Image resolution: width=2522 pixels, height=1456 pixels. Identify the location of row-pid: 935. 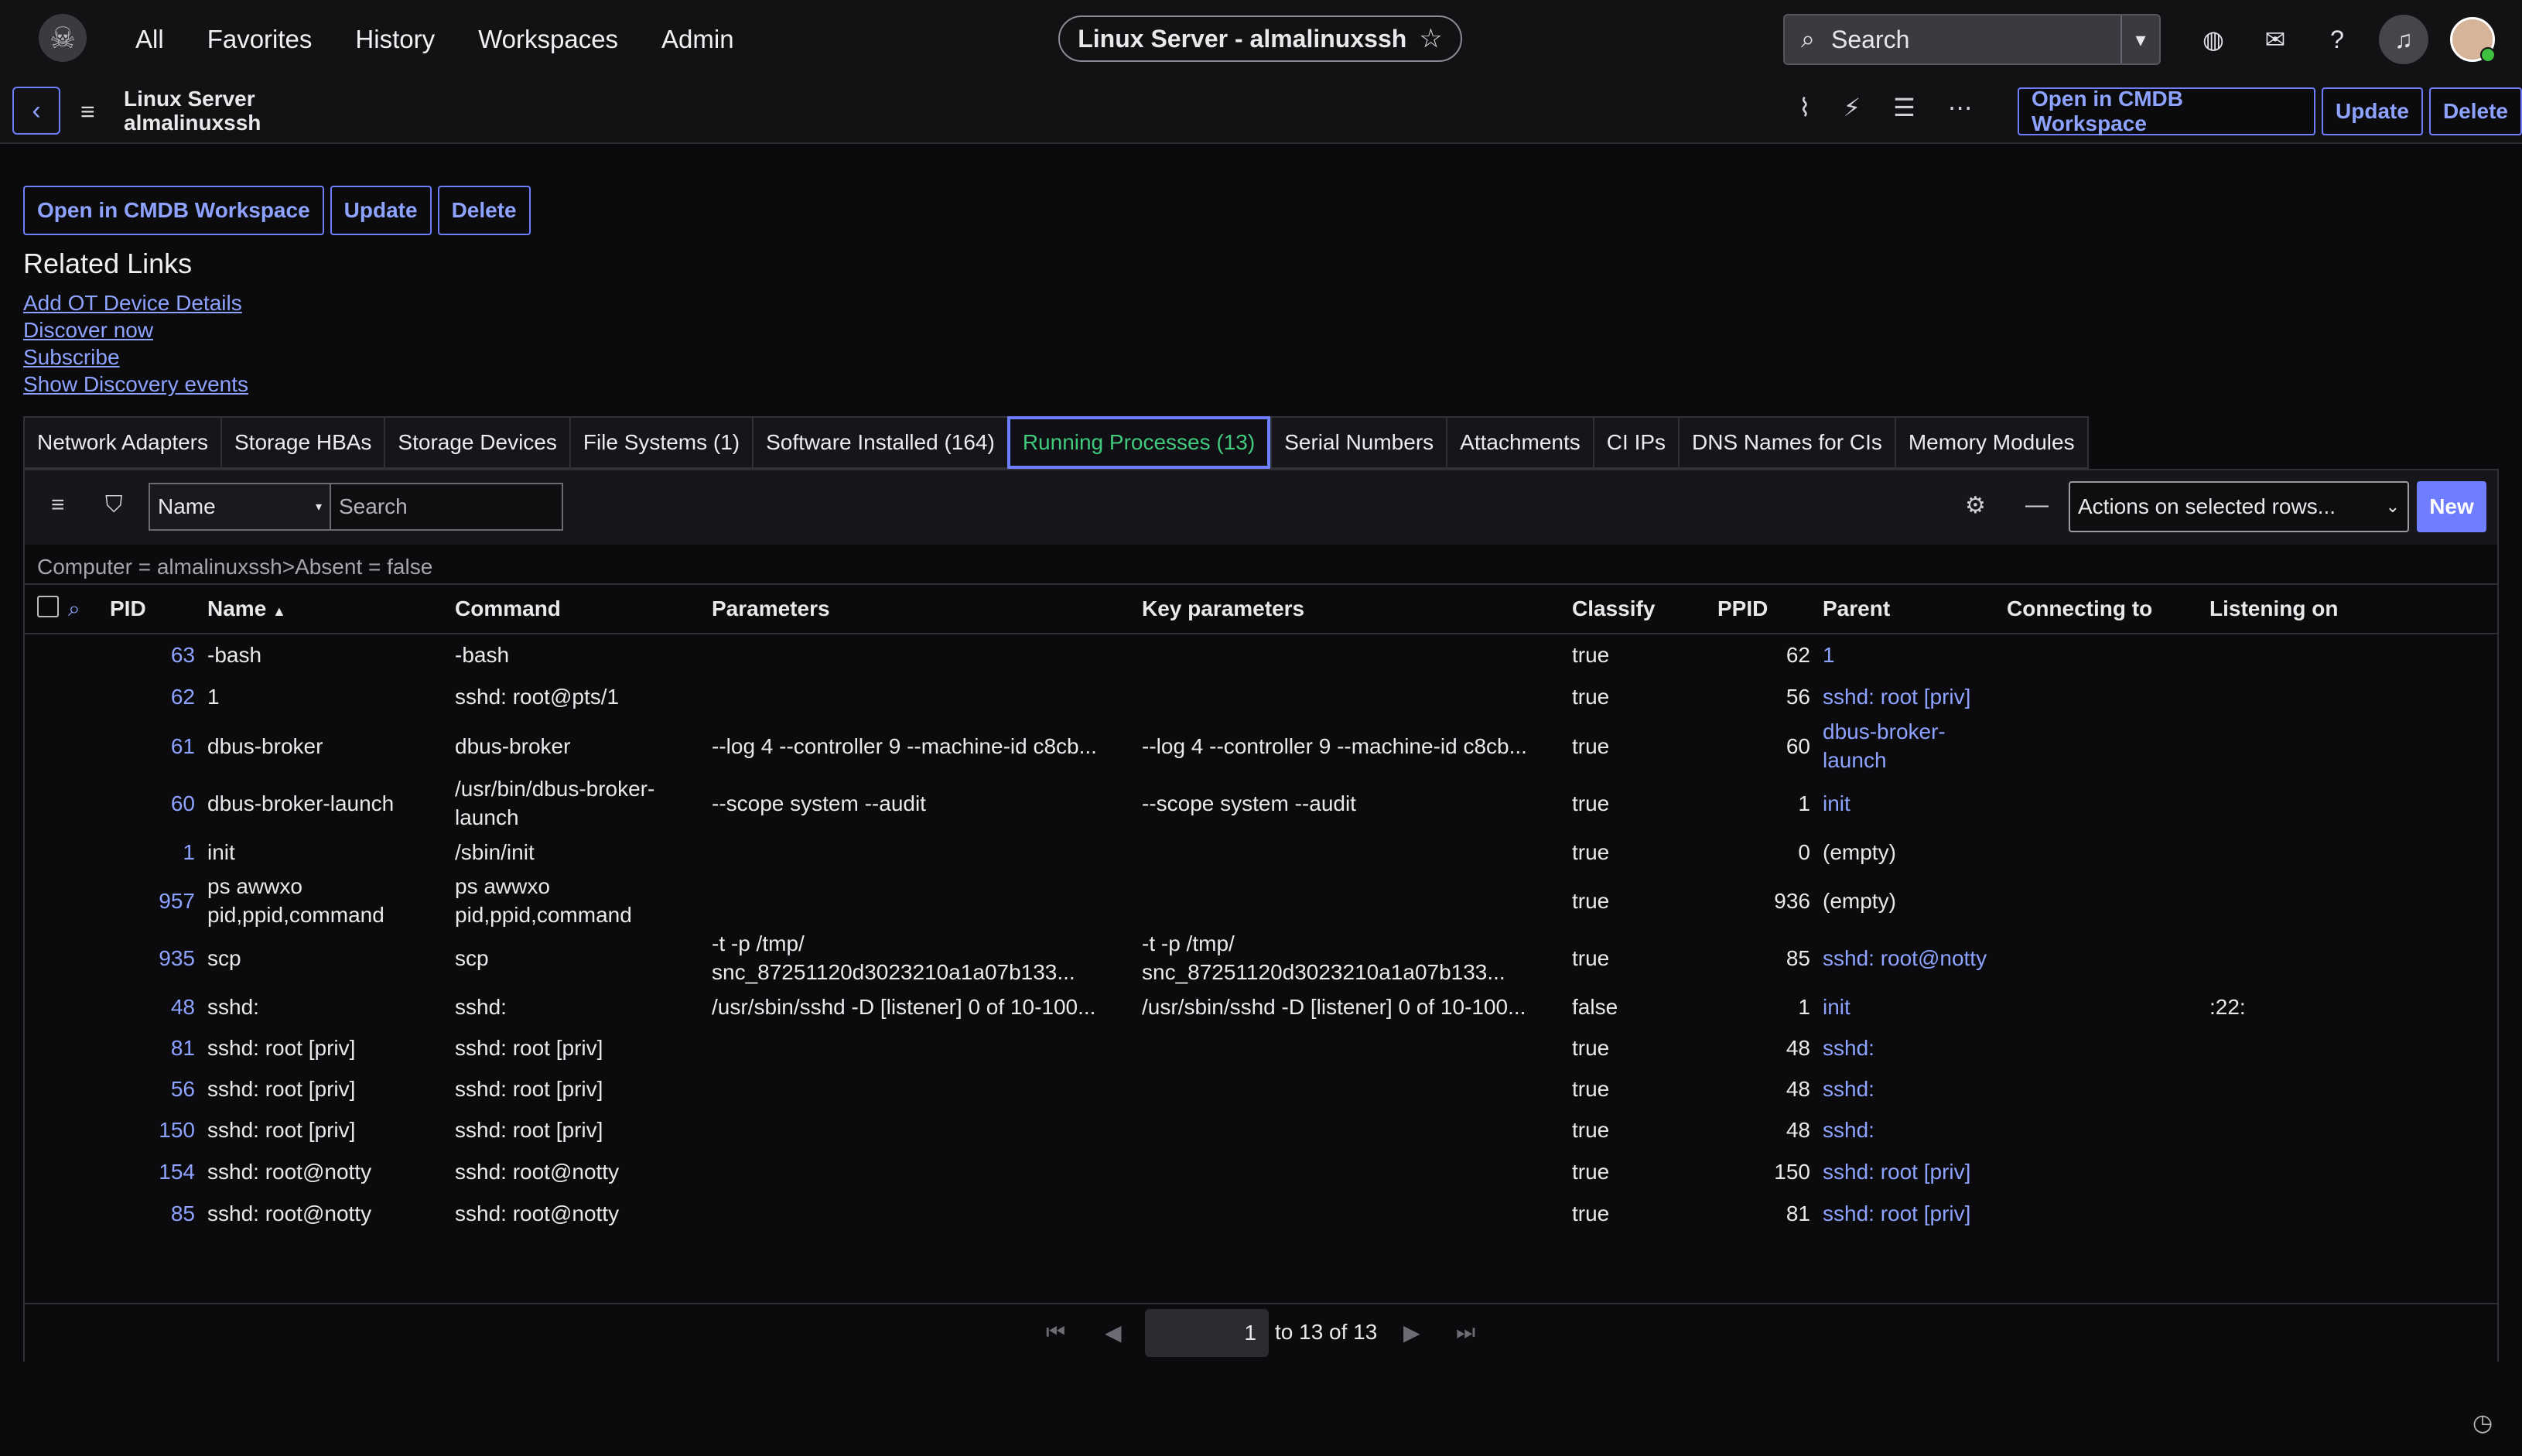
(158, 958).